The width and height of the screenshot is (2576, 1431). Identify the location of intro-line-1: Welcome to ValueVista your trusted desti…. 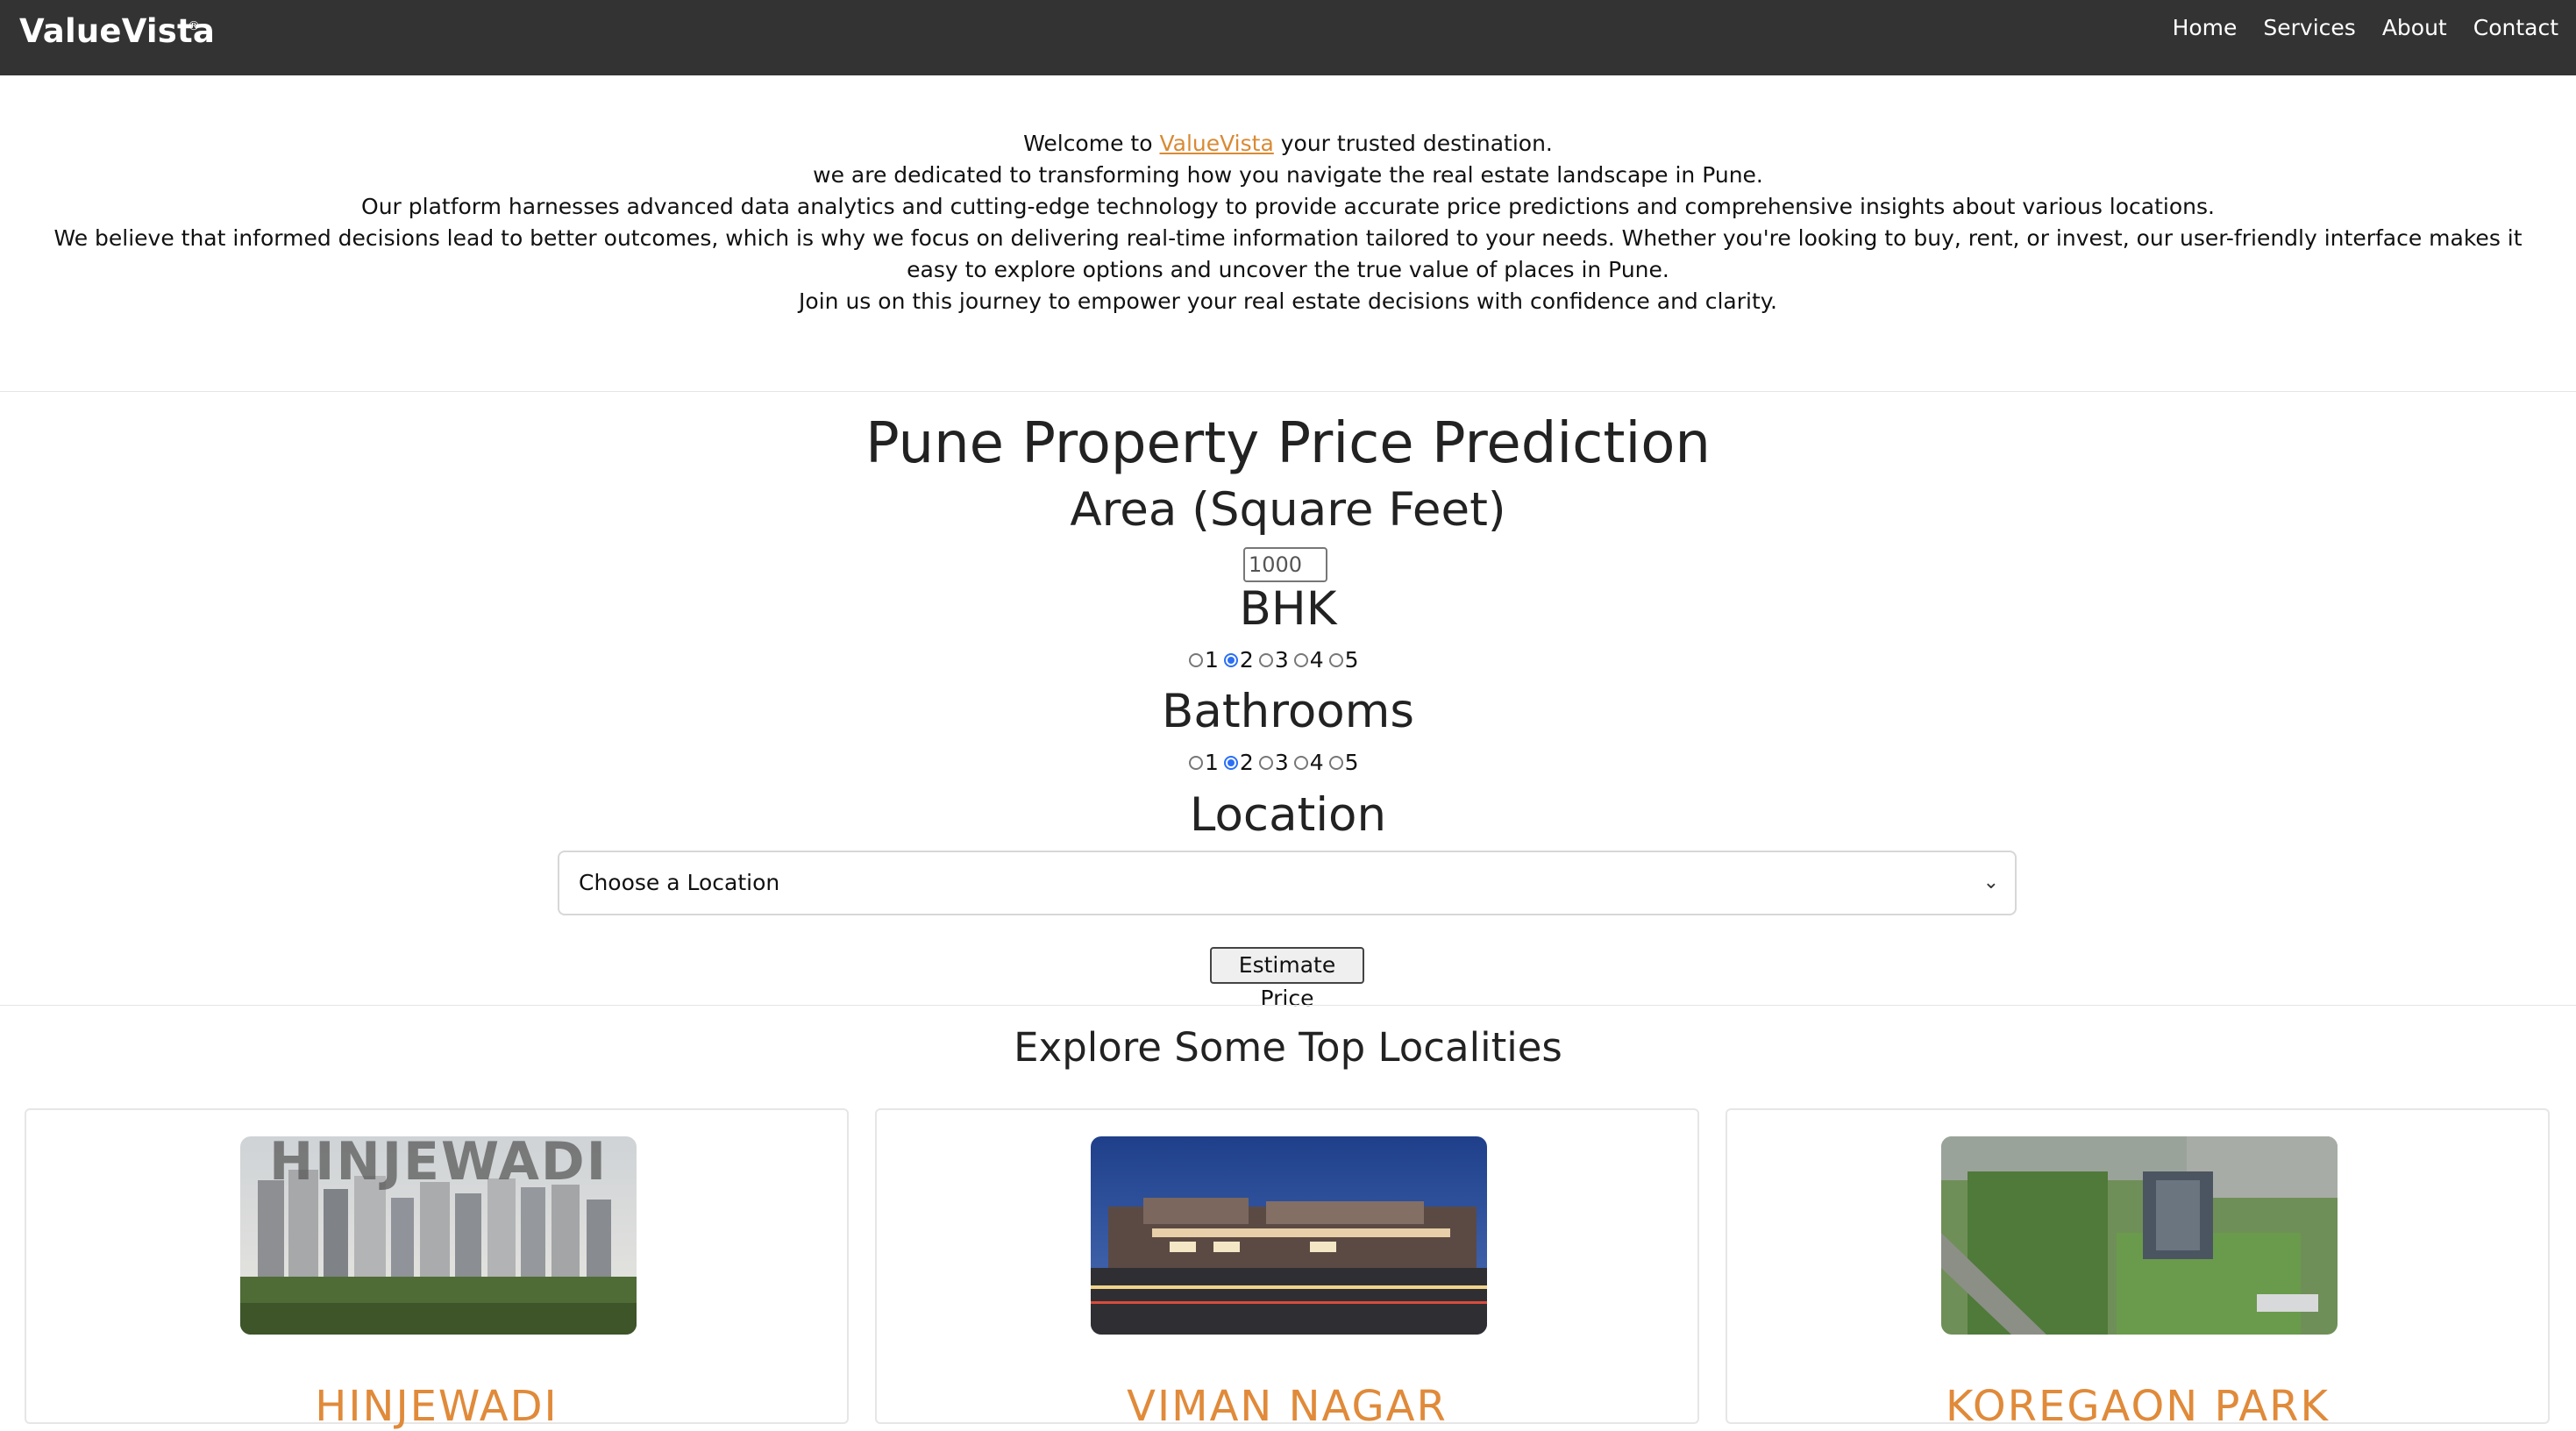
(1288, 144).